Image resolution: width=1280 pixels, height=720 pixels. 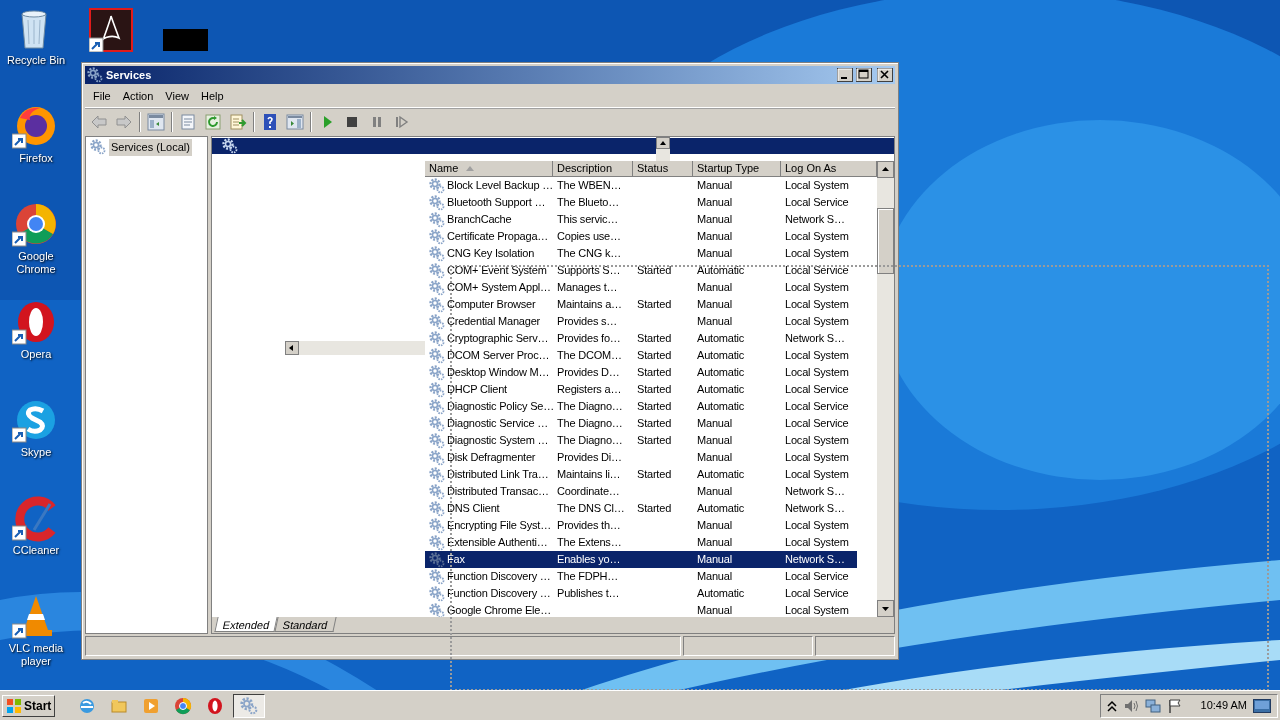 I want to click on table-row: Google Chrome Ele… Manual Local System, so click(x=641, y=609).